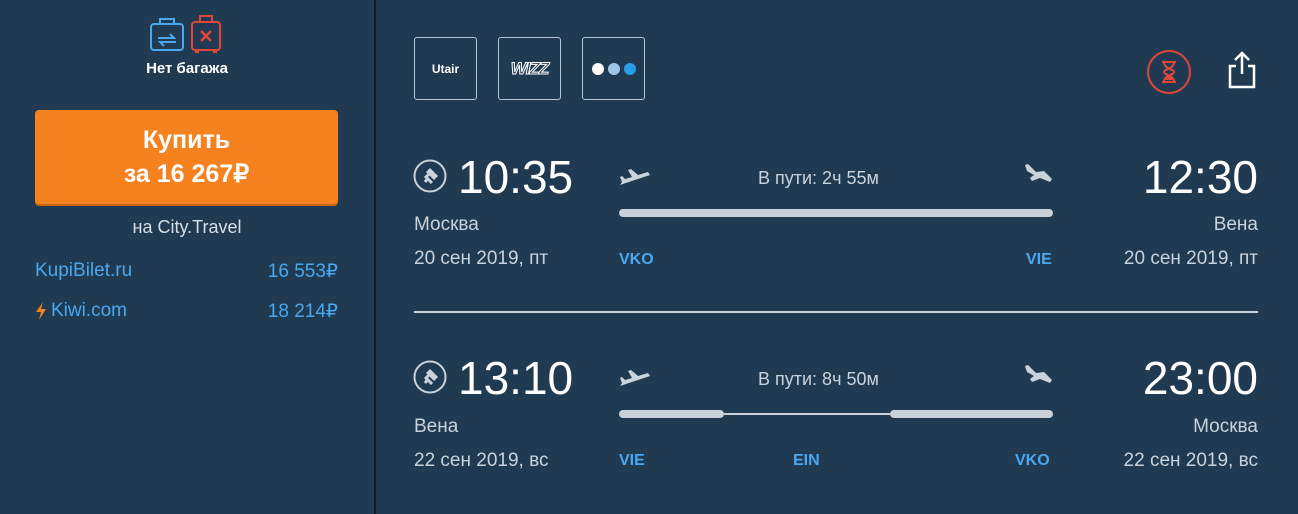  Describe the element at coordinates (971, 414) in the screenshot. I see `flight-track-leg2` at that location.